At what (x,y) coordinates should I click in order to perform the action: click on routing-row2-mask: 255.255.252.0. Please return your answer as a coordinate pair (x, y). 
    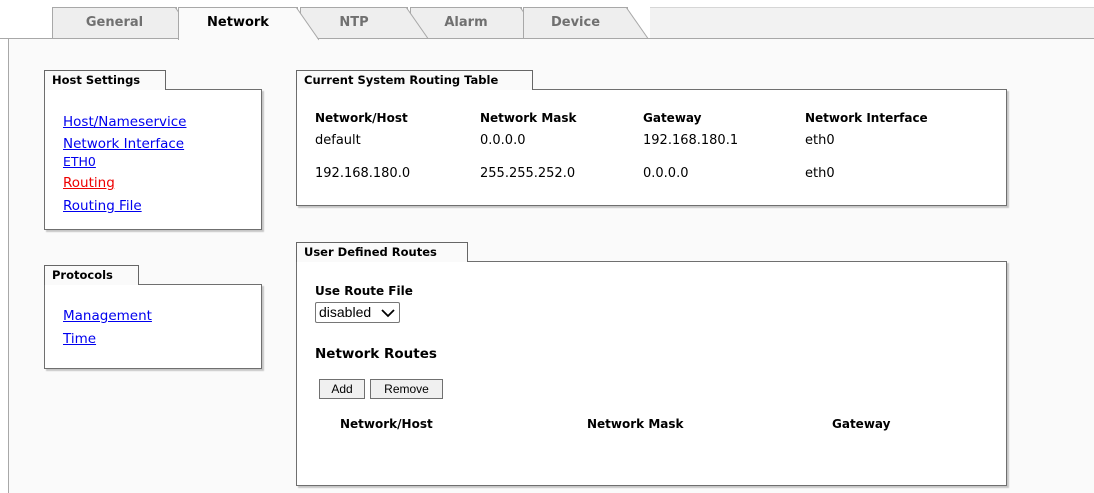
    Looking at the image, I should click on (528, 173).